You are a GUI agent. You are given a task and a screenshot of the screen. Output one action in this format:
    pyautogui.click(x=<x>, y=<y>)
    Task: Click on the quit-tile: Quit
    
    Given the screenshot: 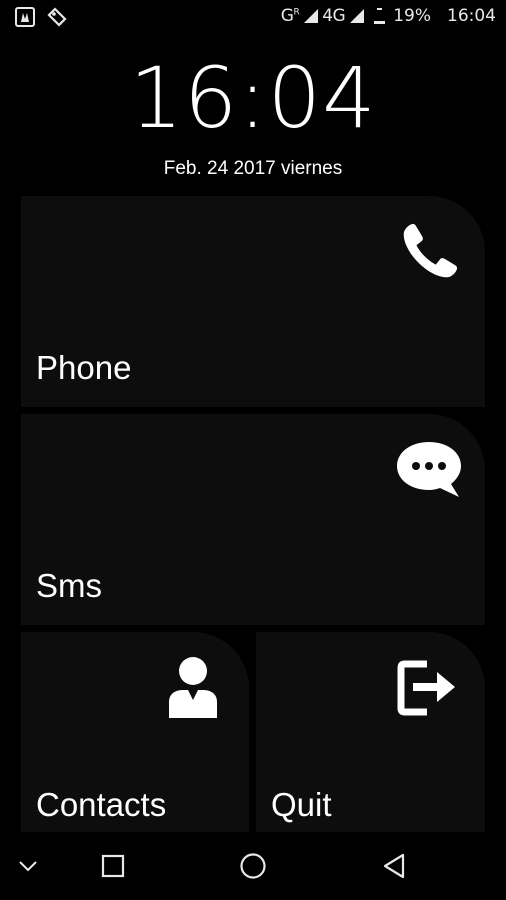 What is the action you would take?
    pyautogui.click(x=370, y=732)
    